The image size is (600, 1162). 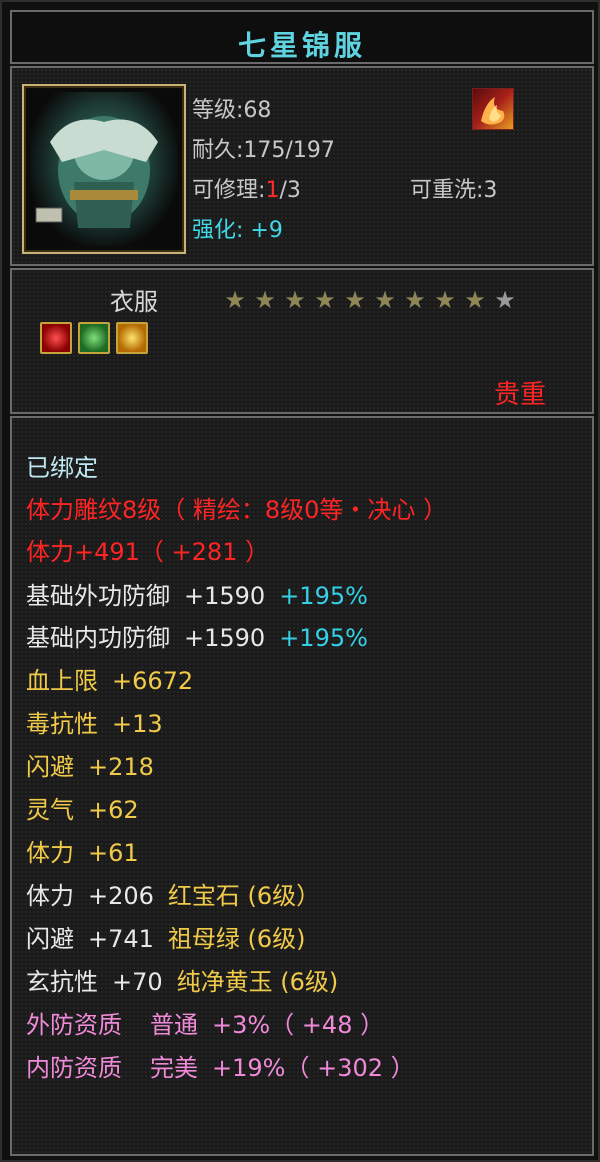 I want to click on gem-bonus-row: 体力 +206 红宝石 (6级）, so click(x=173, y=893).